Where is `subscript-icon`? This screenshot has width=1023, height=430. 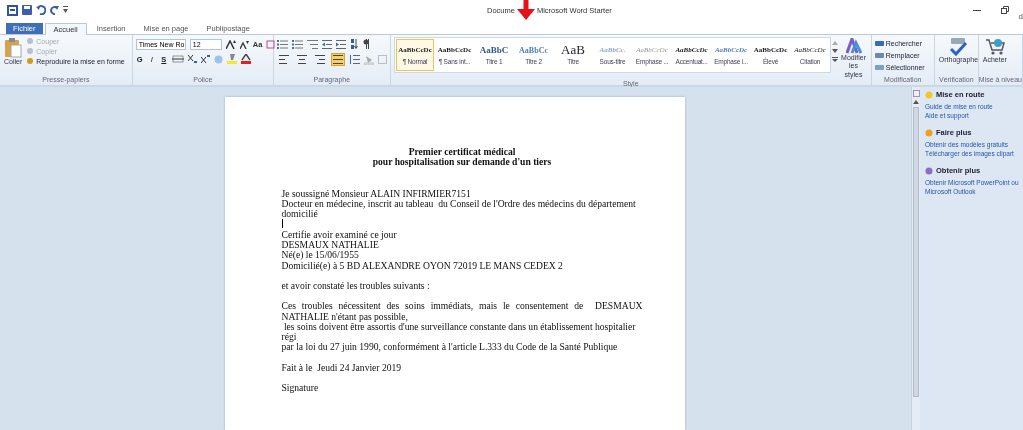
subscript-icon is located at coordinates (192, 59).